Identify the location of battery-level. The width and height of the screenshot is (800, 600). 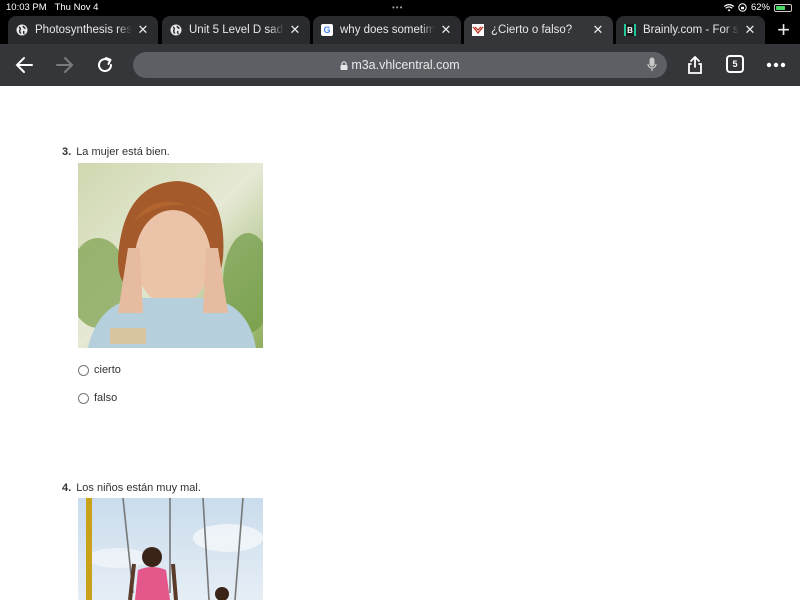
(780, 7).